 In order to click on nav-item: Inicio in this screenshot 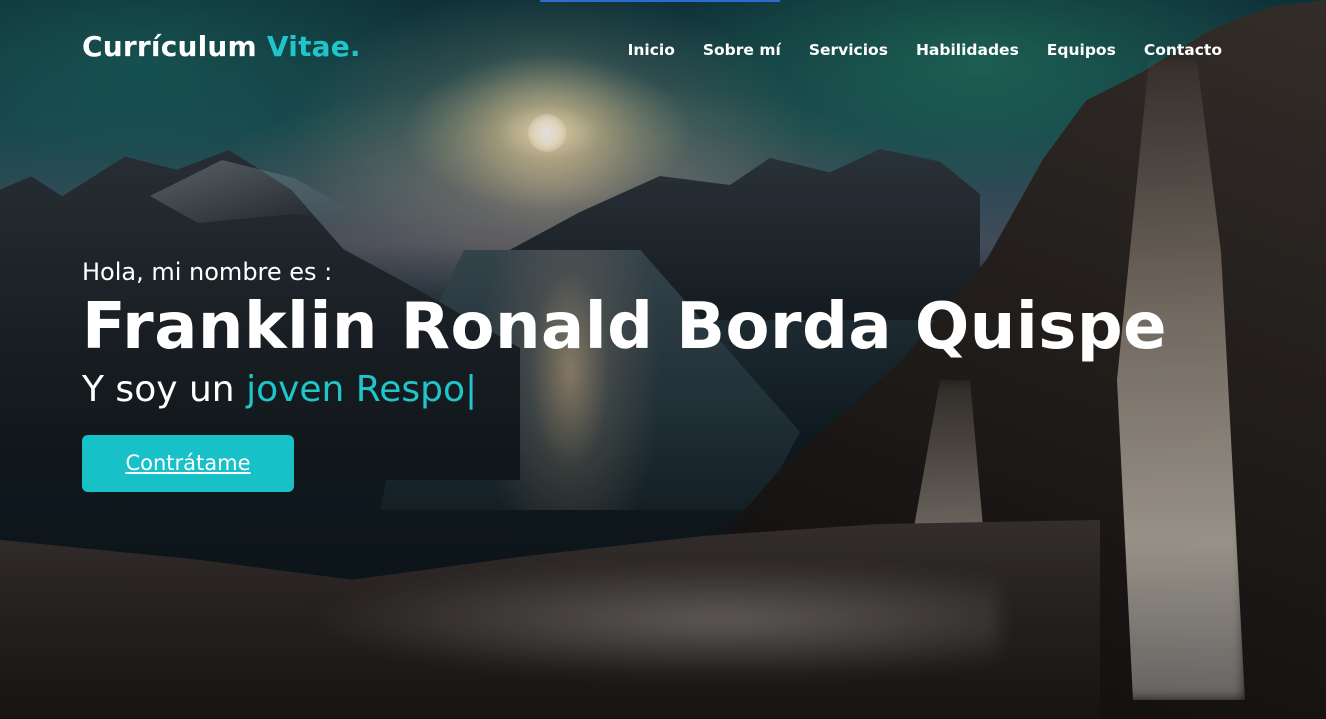, I will do `click(651, 49)`.